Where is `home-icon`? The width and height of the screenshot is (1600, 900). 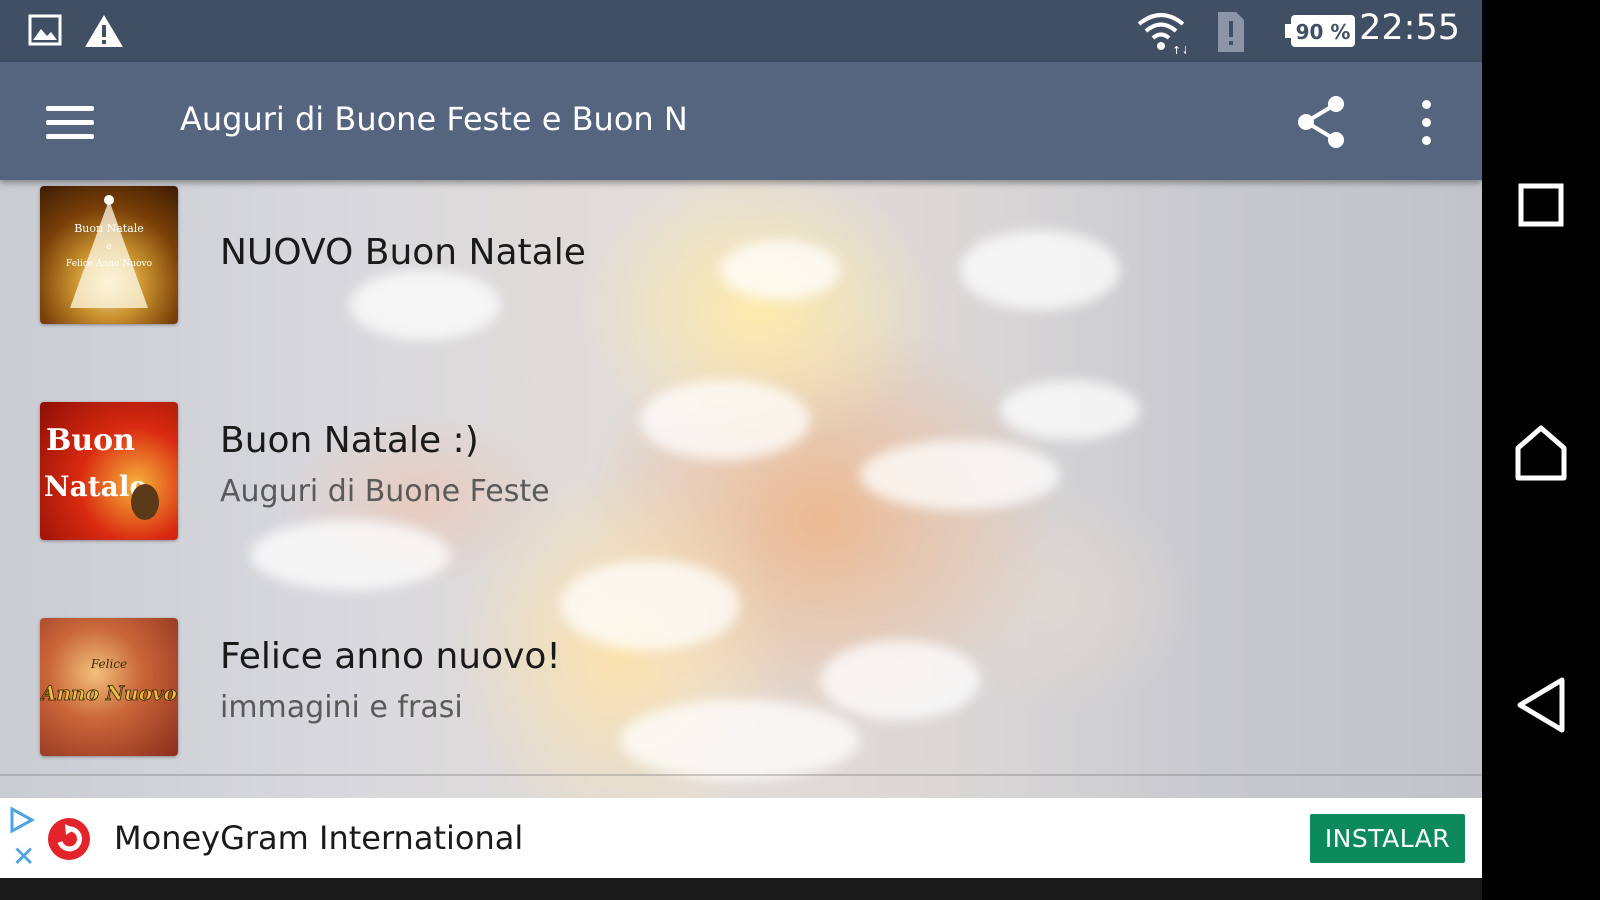
home-icon is located at coordinates (1541, 453).